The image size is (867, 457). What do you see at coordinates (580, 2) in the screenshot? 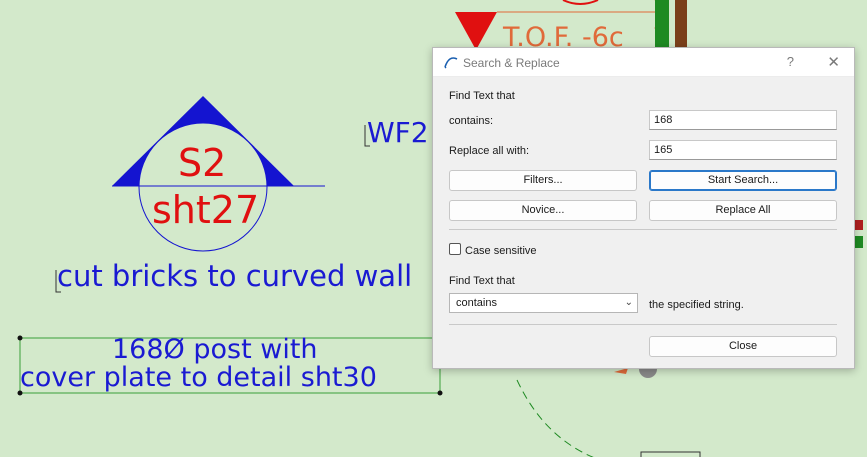
I see `red-arc` at bounding box center [580, 2].